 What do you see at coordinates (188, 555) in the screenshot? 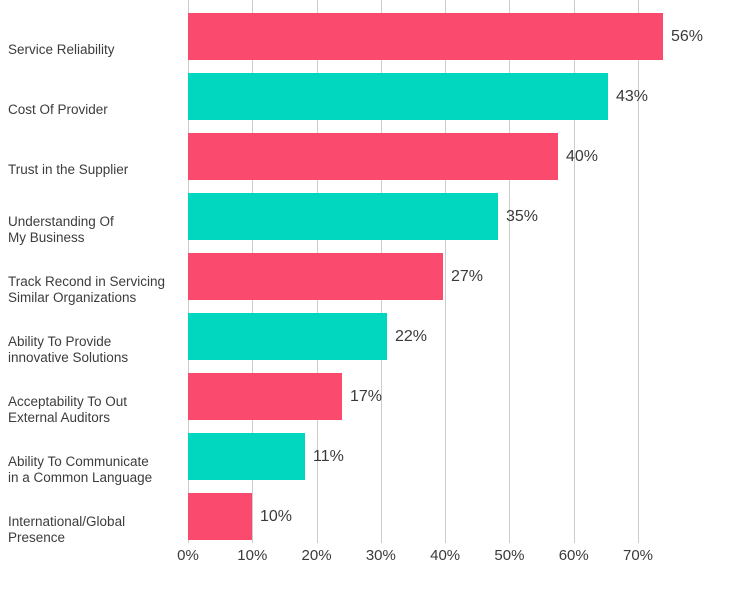
I see `x-tick-label: 0%` at bounding box center [188, 555].